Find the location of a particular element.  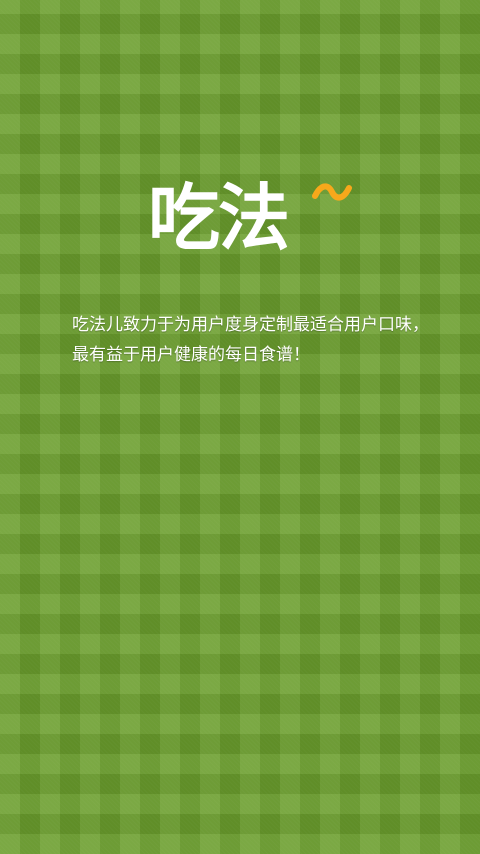

tilde-icon is located at coordinates (332, 192).